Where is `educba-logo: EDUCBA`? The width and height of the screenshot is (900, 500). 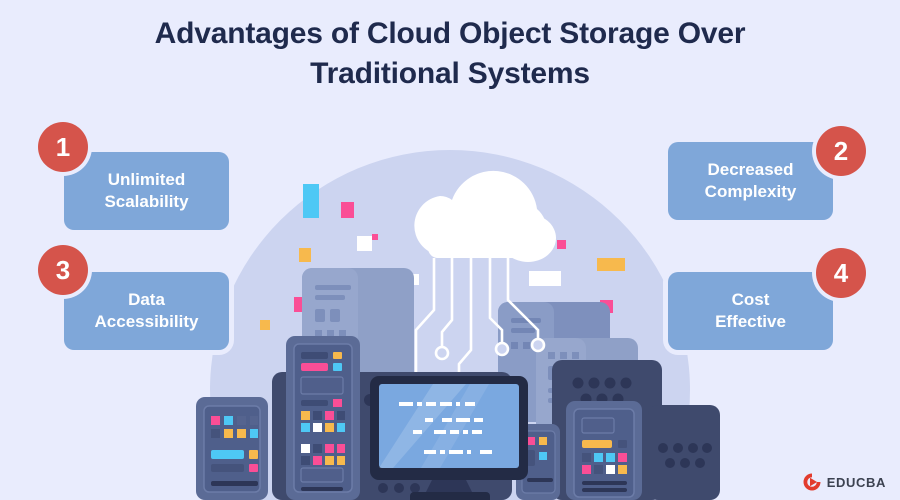 educba-logo: EDUCBA is located at coordinates (844, 482).